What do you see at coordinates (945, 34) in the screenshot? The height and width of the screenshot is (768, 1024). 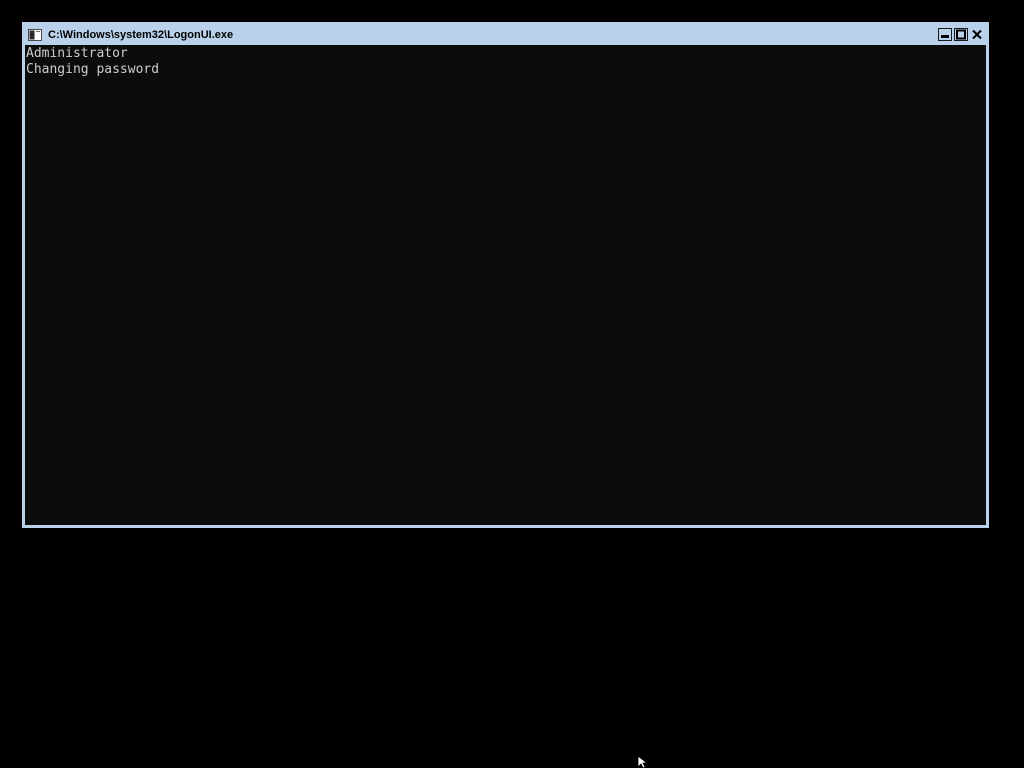 I see `minimize-icon` at bounding box center [945, 34].